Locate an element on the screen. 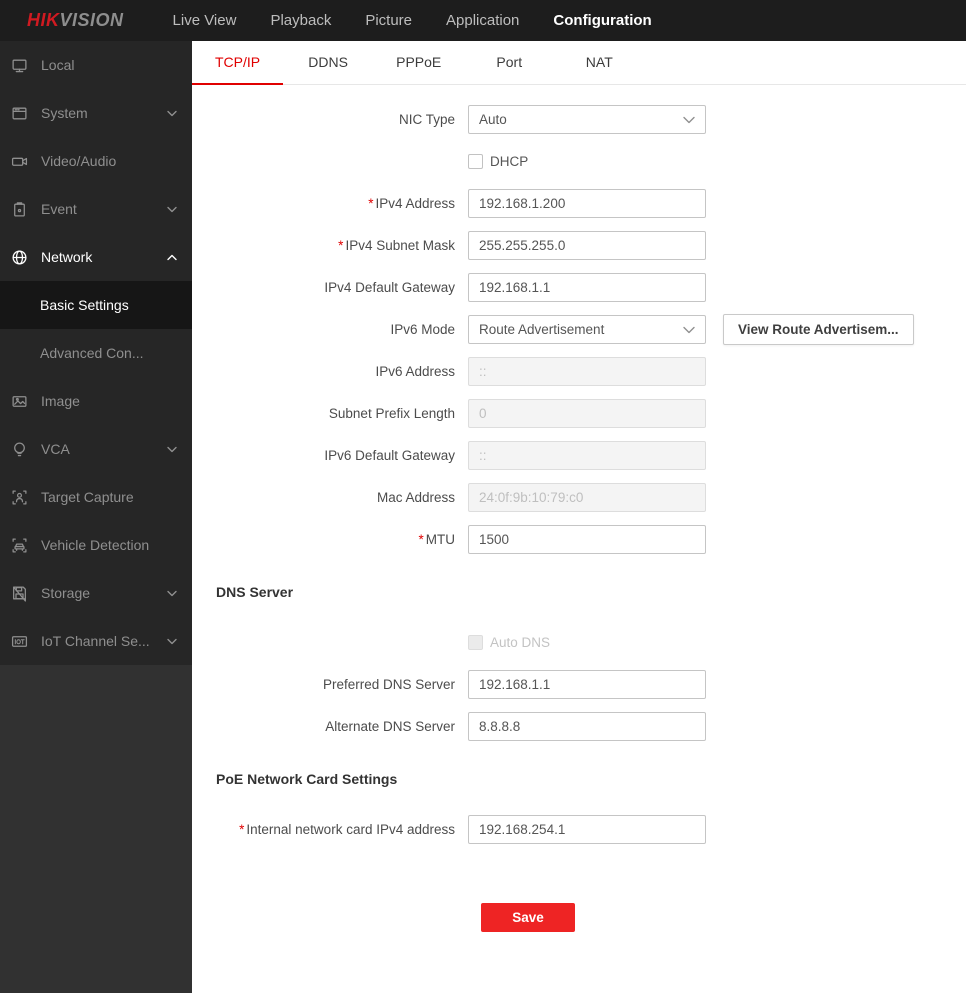 The height and width of the screenshot is (993, 966). dns-server-heading: DNS Server is located at coordinates (255, 592).